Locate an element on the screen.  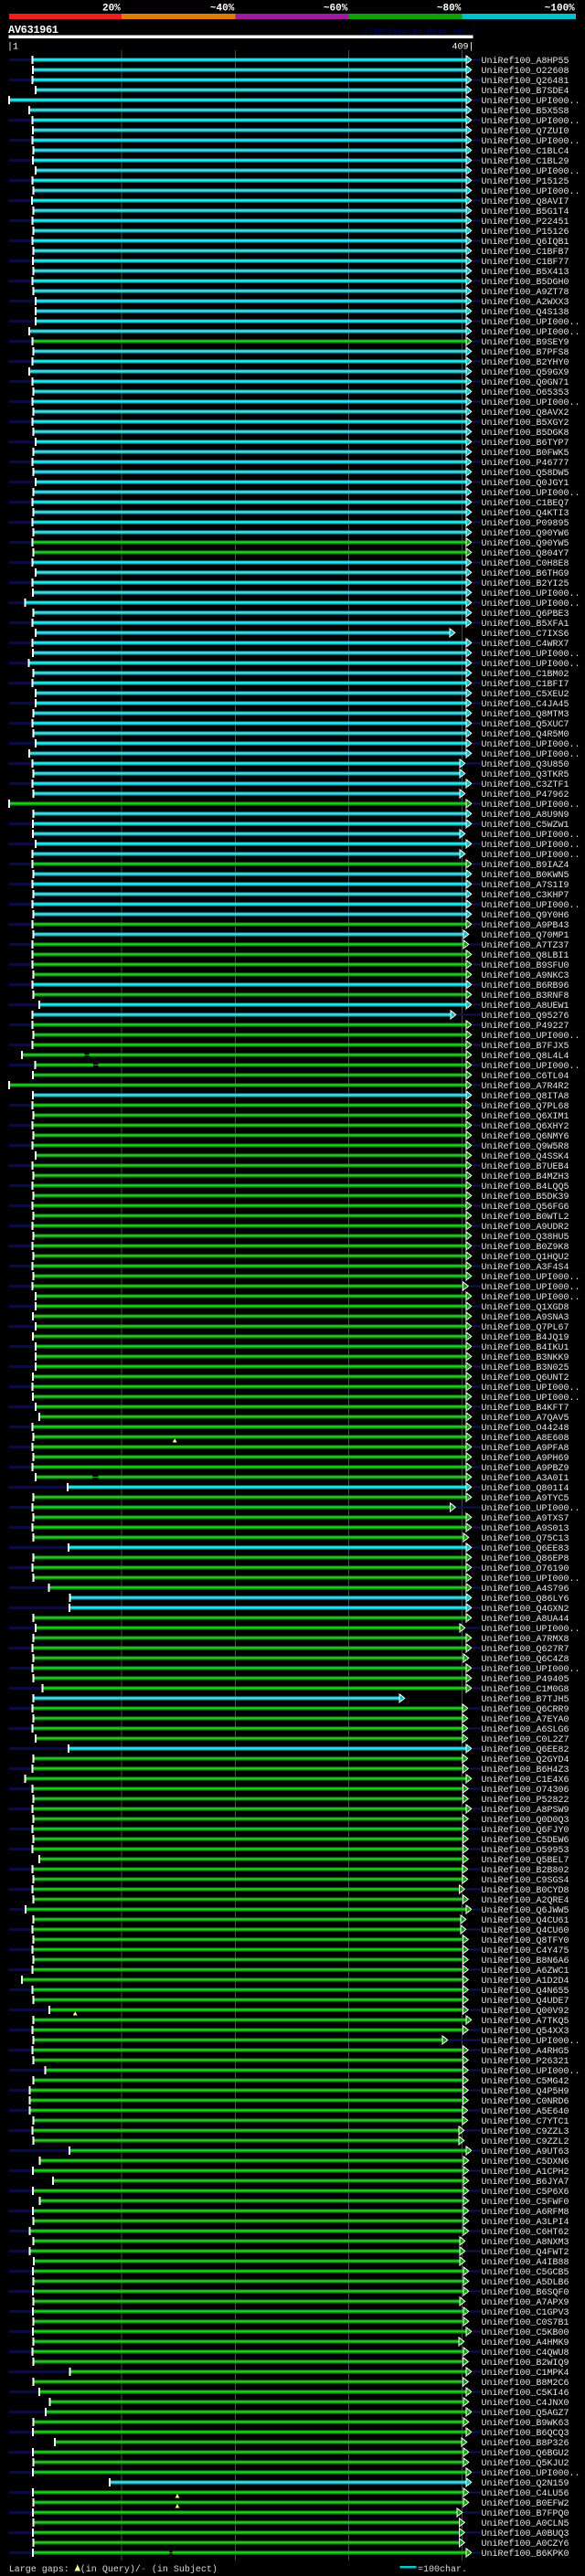
svg-text: UniRef100_C5KB00 is located at coordinates (525, 2332).